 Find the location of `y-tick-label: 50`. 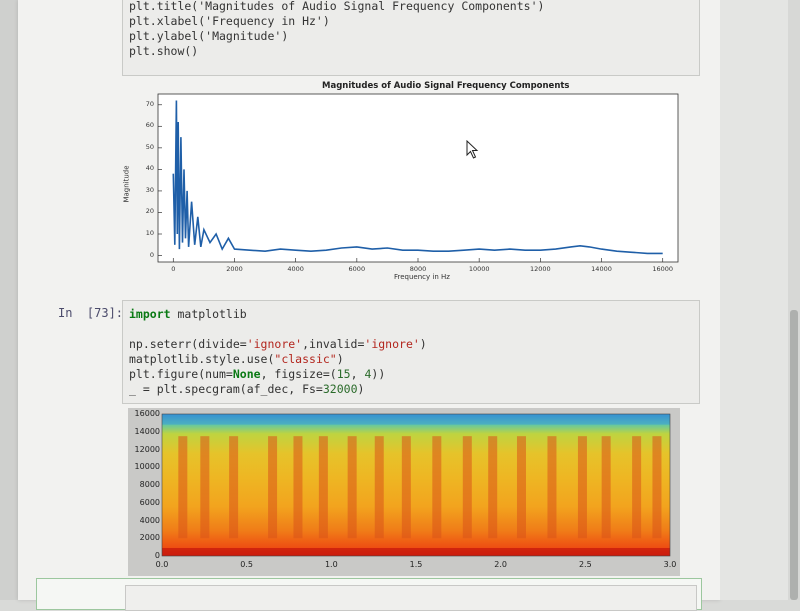

y-tick-label: 50 is located at coordinates (149, 146).